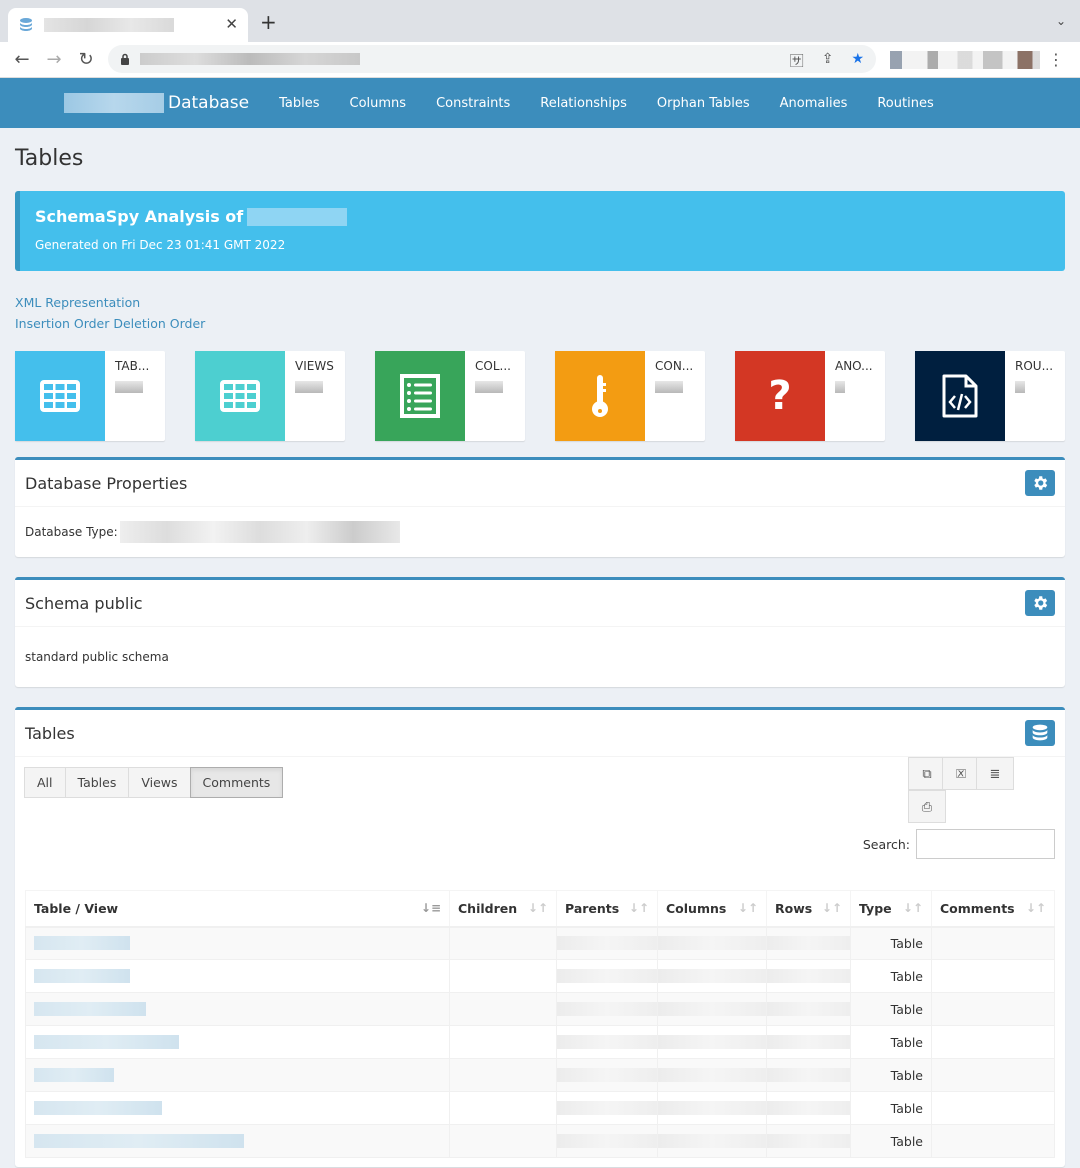  I want to click on export-buttons: ⧉ 🗵 ≣ ⎙, so click(965, 790).